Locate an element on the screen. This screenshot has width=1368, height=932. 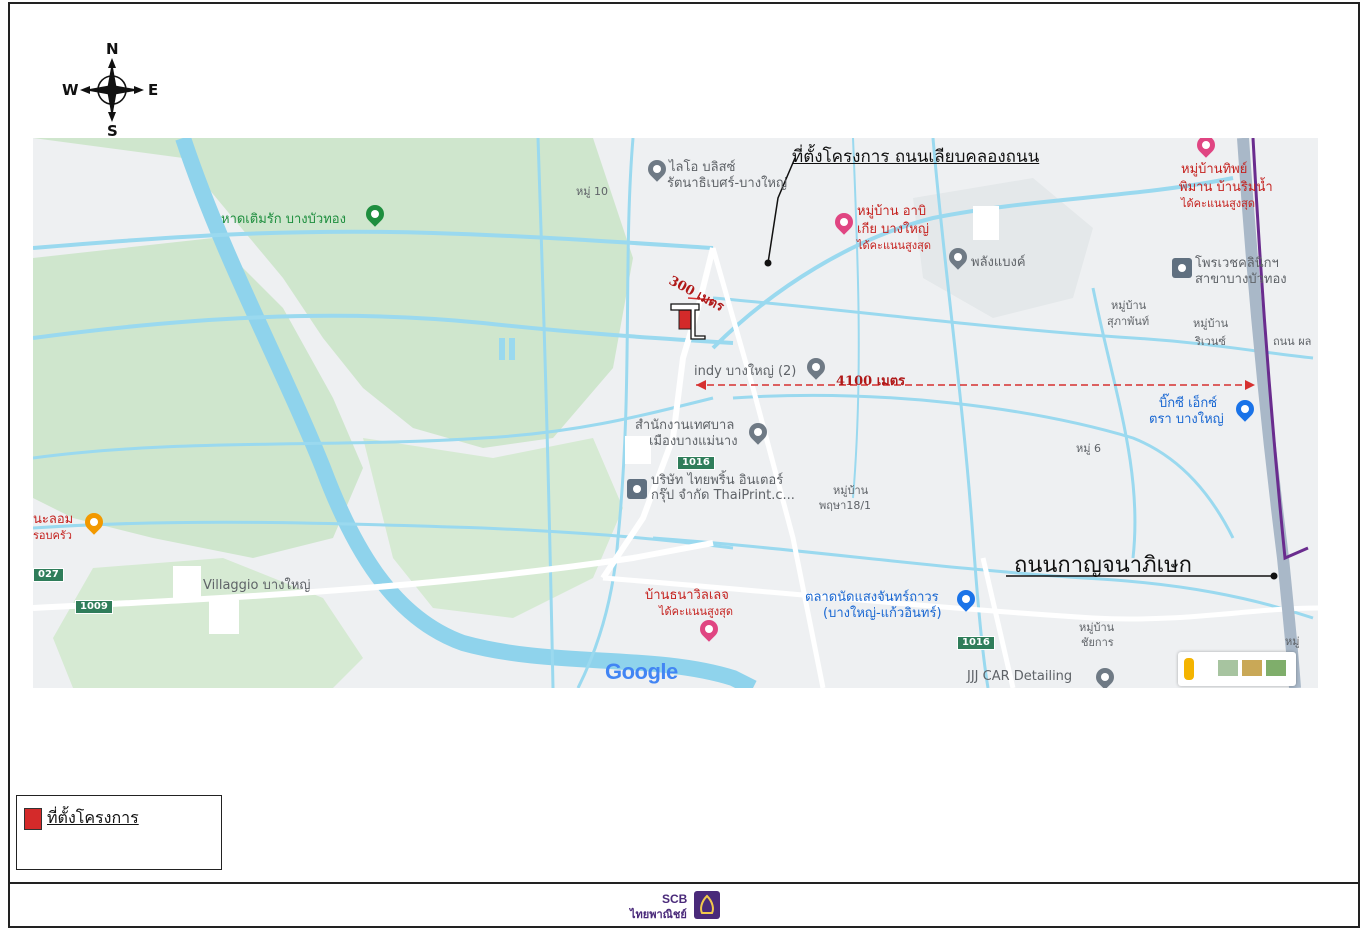
map-layer-icon is located at coordinates (1228, 668).